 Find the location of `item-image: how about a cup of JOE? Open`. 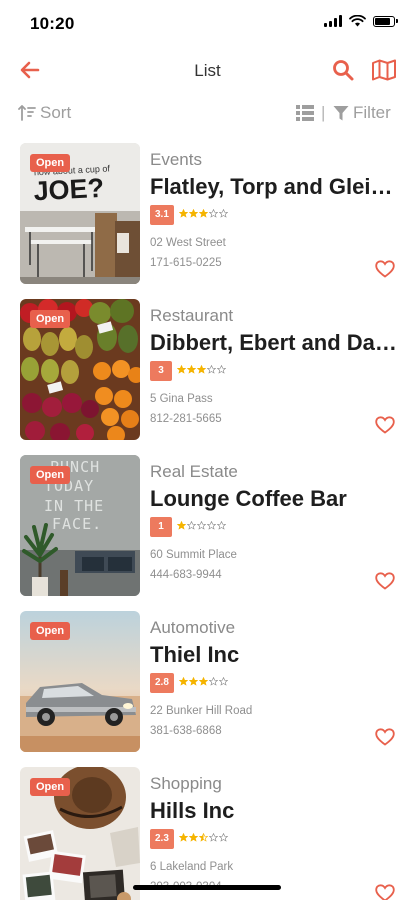

item-image: how about a cup of JOE? Open is located at coordinates (80, 213).